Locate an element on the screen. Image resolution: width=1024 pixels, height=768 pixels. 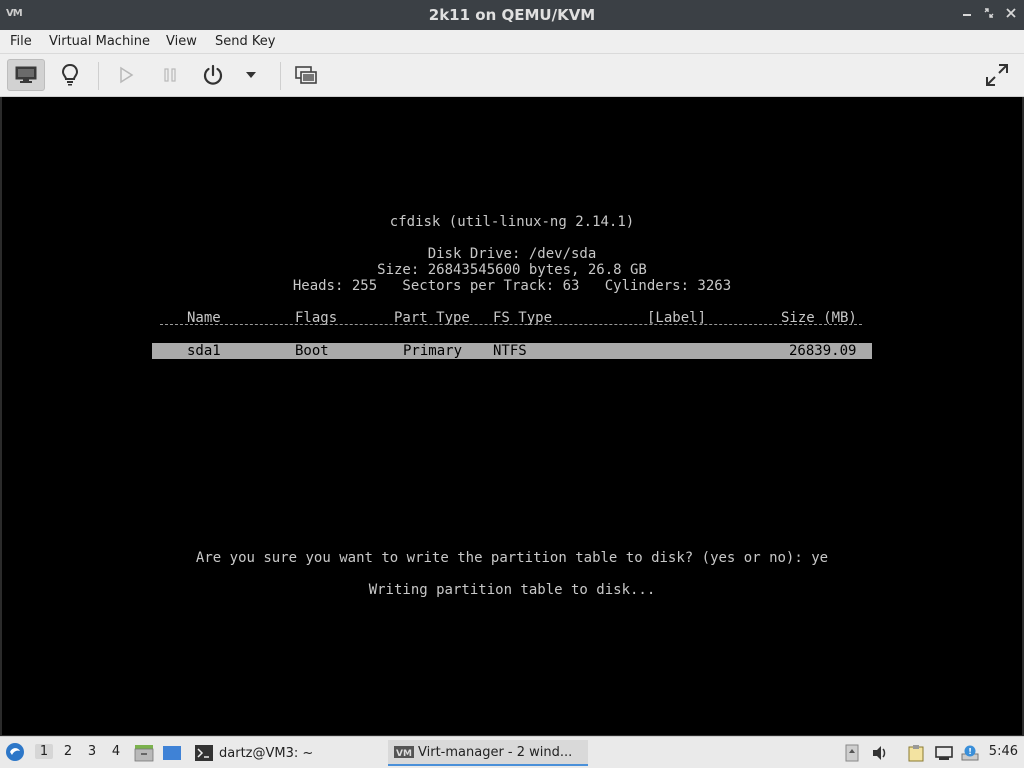
clipboard-icon is located at coordinates (916, 753).